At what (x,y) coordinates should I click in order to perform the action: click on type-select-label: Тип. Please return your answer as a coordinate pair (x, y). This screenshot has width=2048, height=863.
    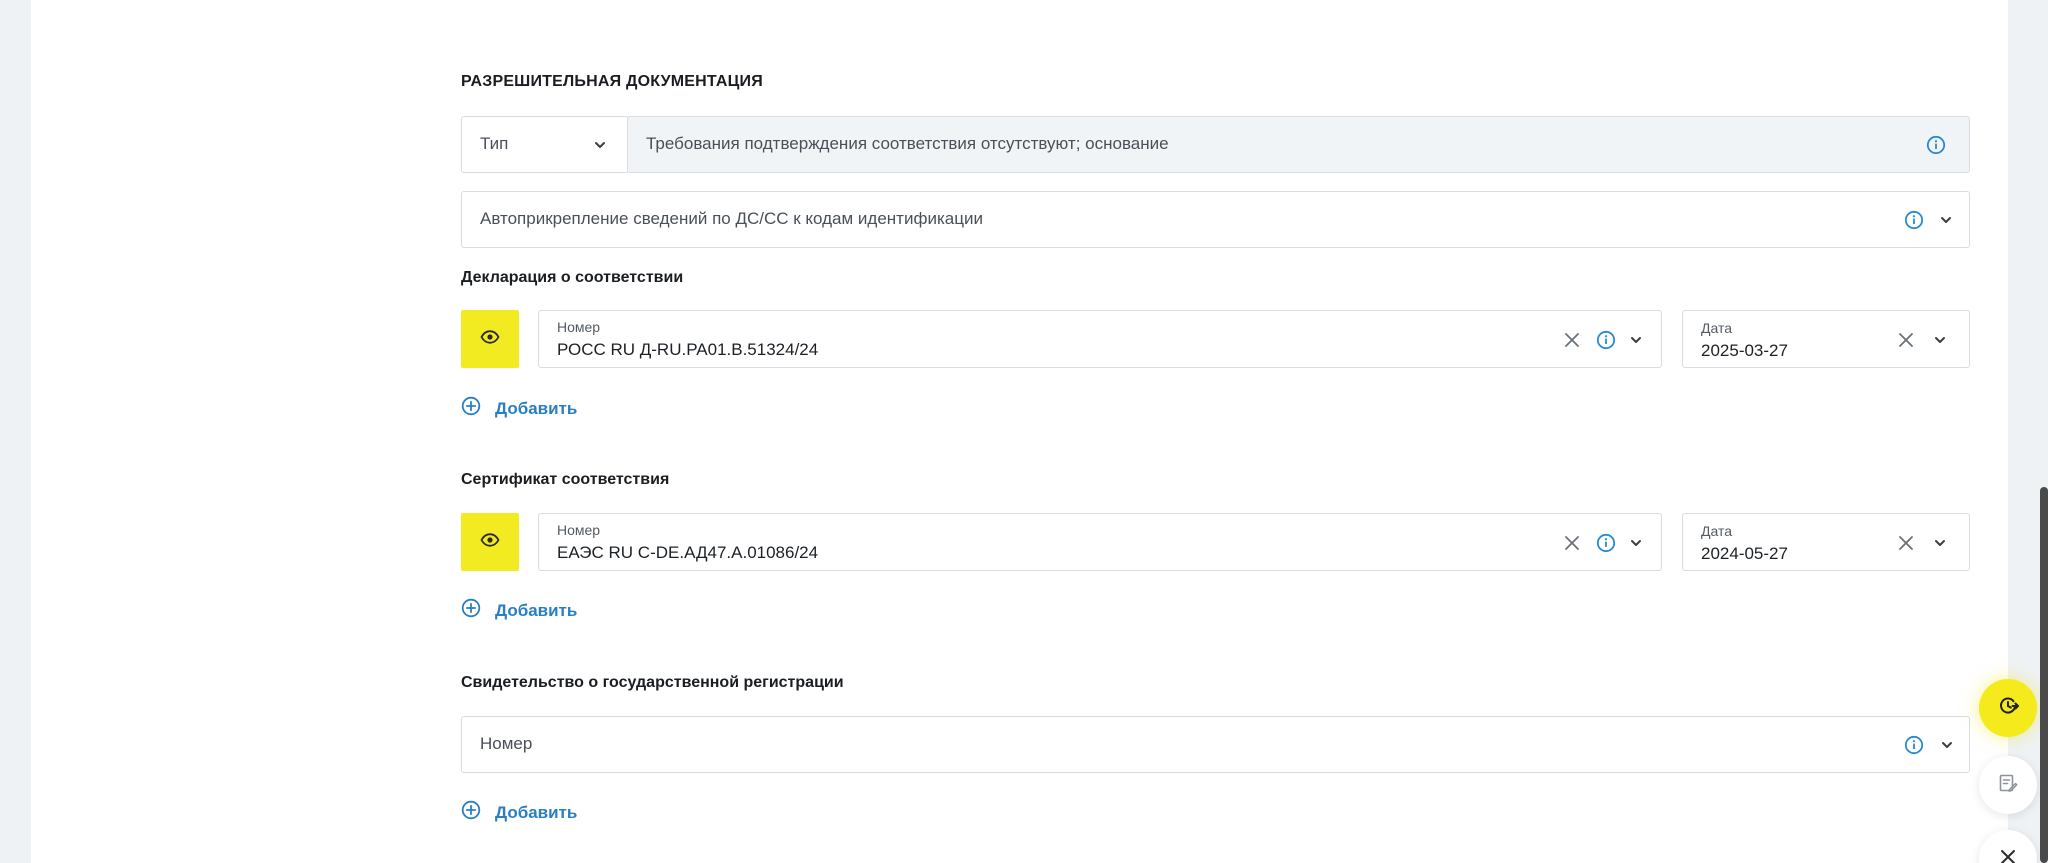
    Looking at the image, I should click on (494, 143).